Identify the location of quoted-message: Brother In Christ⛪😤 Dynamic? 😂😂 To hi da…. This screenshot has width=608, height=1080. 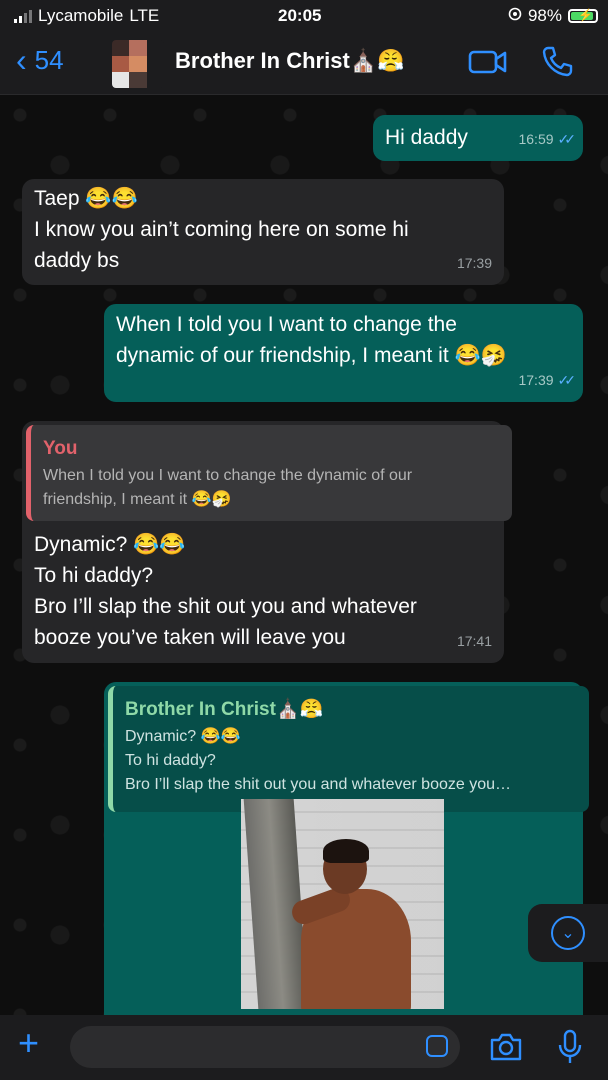
(348, 749).